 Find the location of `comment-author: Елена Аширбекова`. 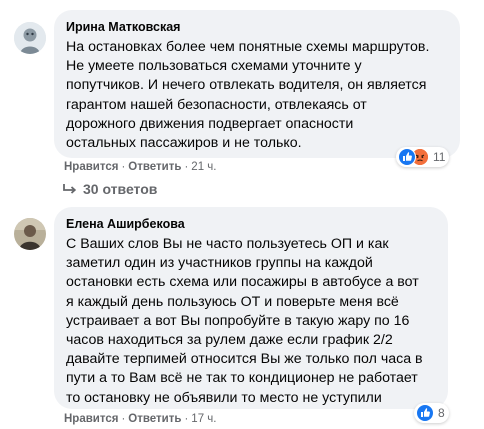

comment-author: Елена Аширбекова is located at coordinates (251, 224).